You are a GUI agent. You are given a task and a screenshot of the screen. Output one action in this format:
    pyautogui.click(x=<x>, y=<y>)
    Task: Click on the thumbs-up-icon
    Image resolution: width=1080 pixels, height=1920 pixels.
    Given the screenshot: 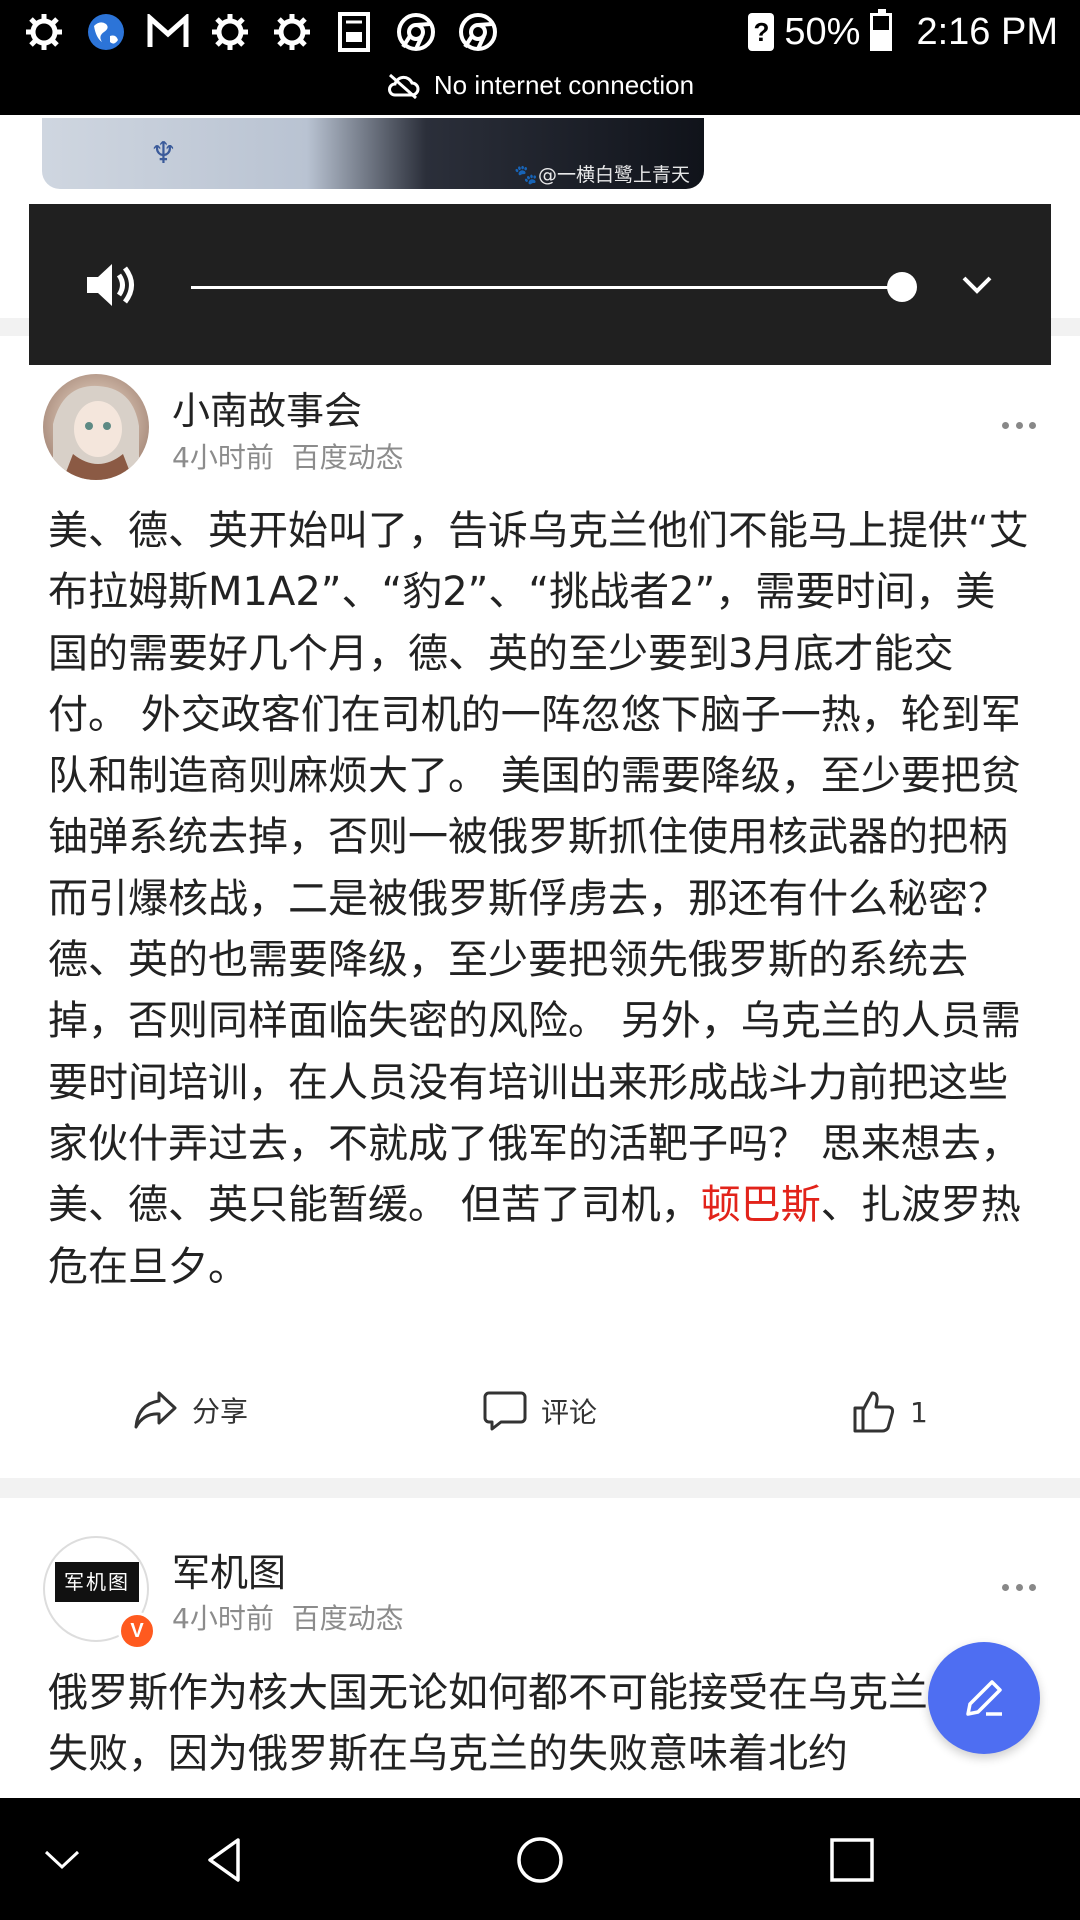 What is the action you would take?
    pyautogui.click(x=874, y=1412)
    